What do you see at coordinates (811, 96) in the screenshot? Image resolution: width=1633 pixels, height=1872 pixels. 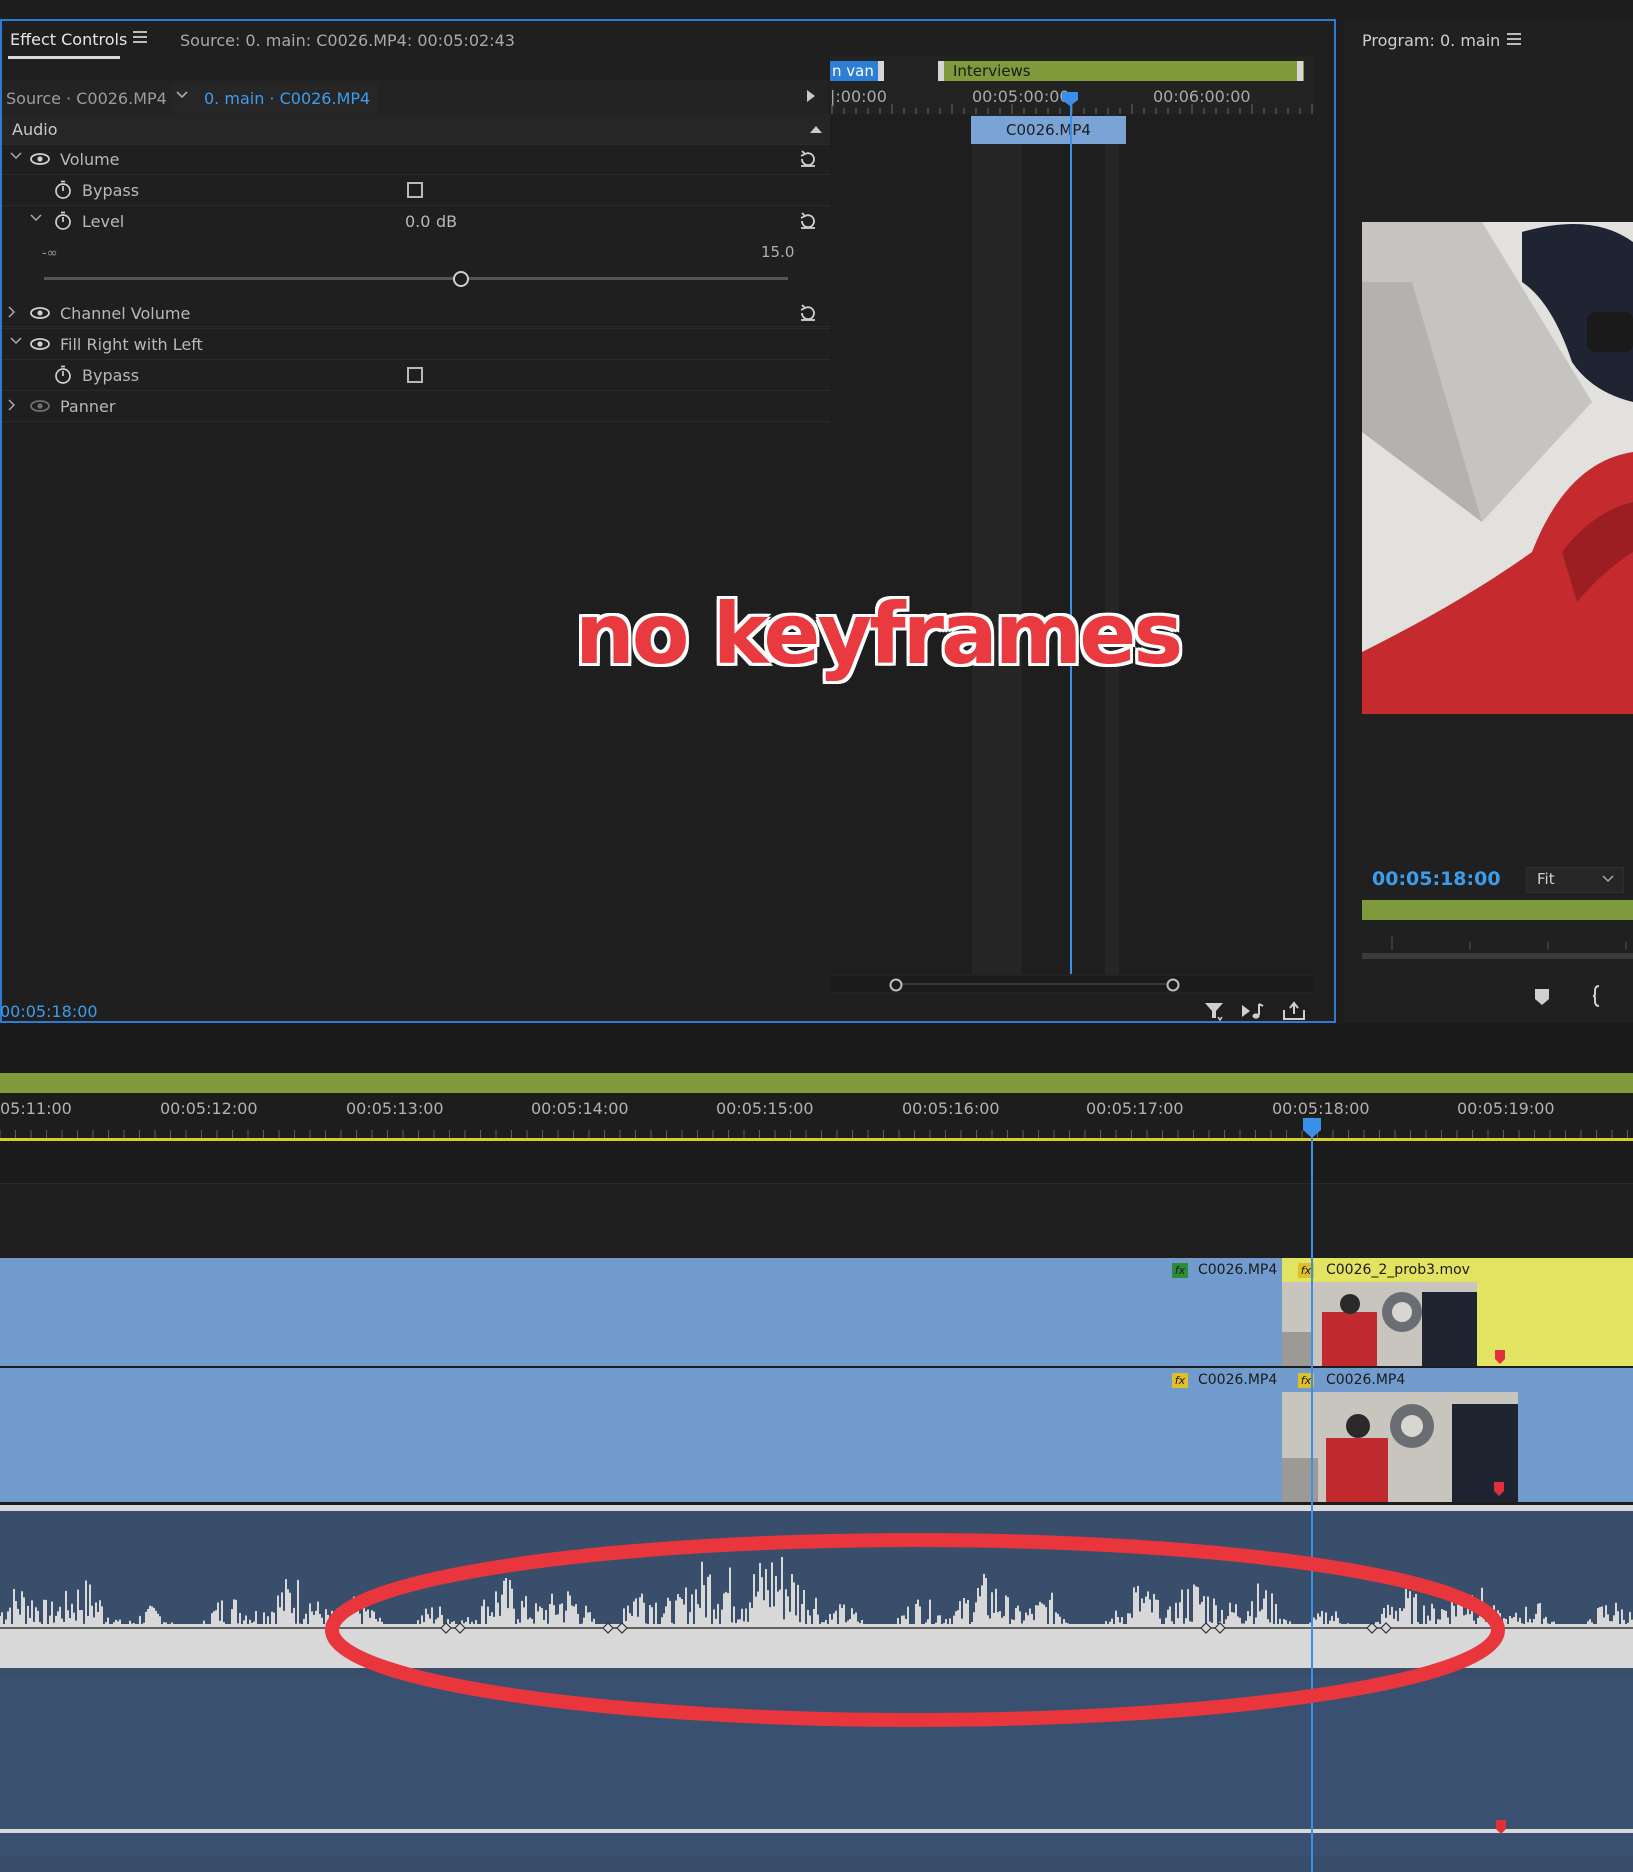 I see `show-timeline-toggle-icon` at bounding box center [811, 96].